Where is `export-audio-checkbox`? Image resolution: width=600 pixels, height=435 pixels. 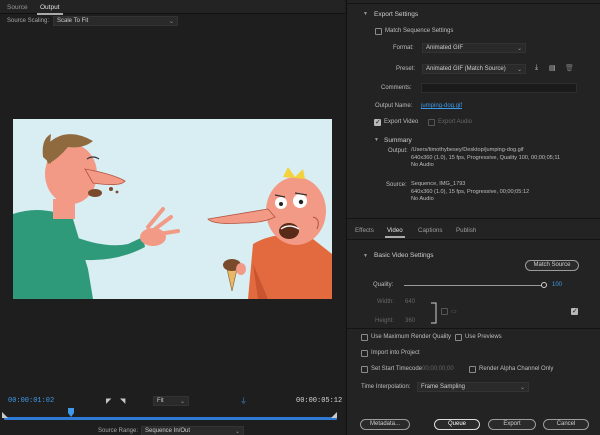
export-audio-checkbox is located at coordinates (431, 122).